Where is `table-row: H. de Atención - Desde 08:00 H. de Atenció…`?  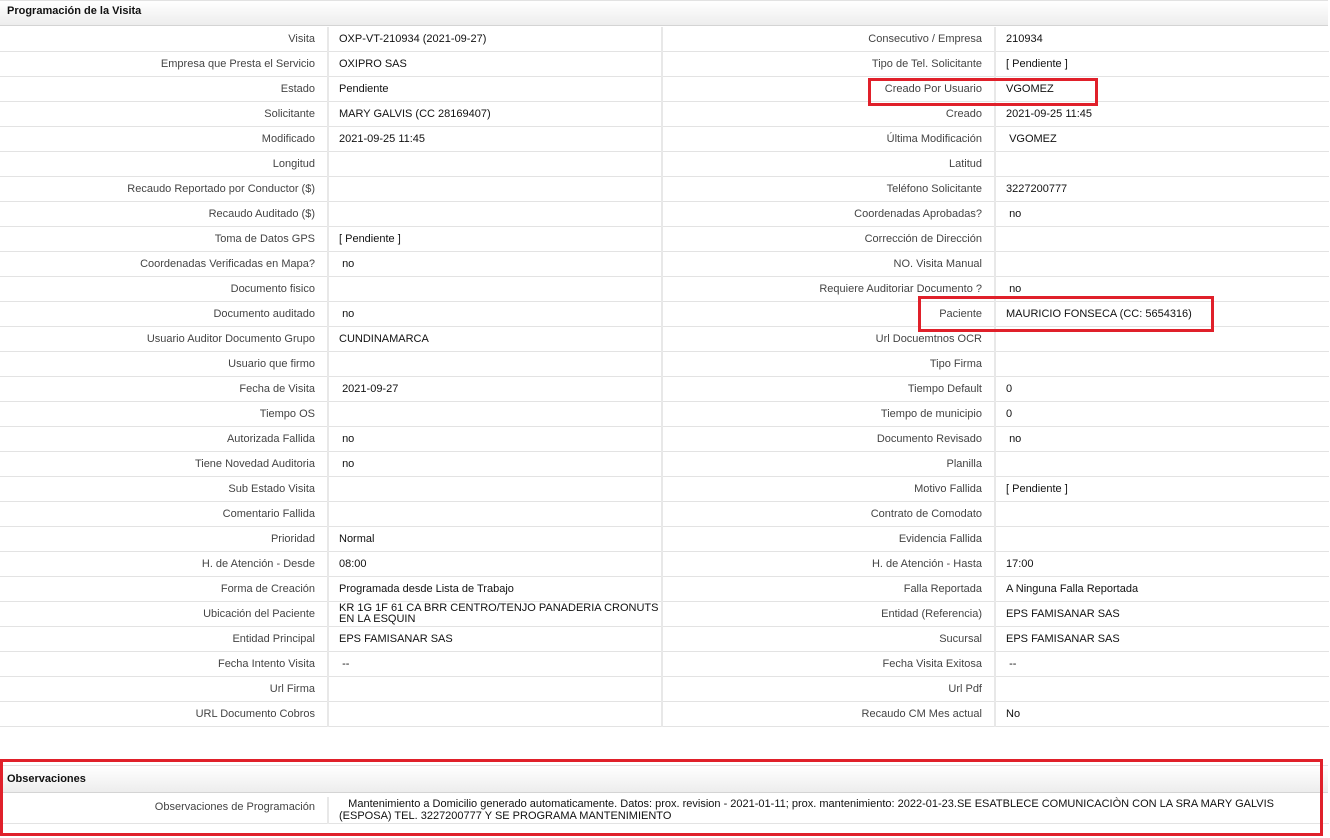
table-row: H. de Atención - Desde 08:00 H. de Atenció… is located at coordinates (664, 564).